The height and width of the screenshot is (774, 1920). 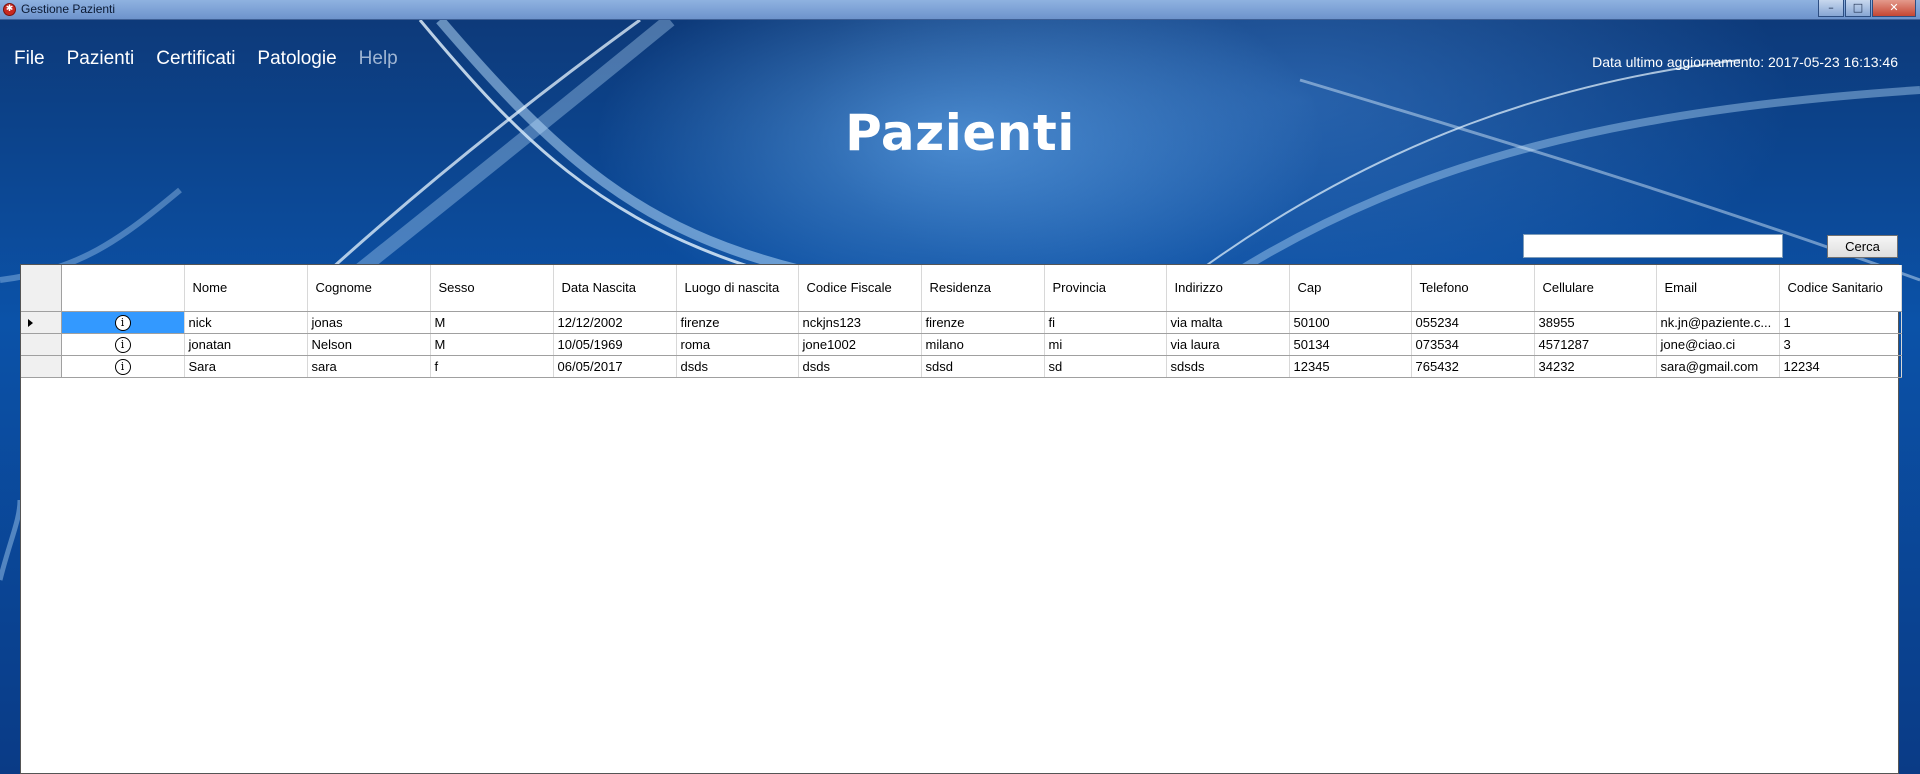 I want to click on cell-data-nascita: 06/05/2017, so click(x=615, y=366).